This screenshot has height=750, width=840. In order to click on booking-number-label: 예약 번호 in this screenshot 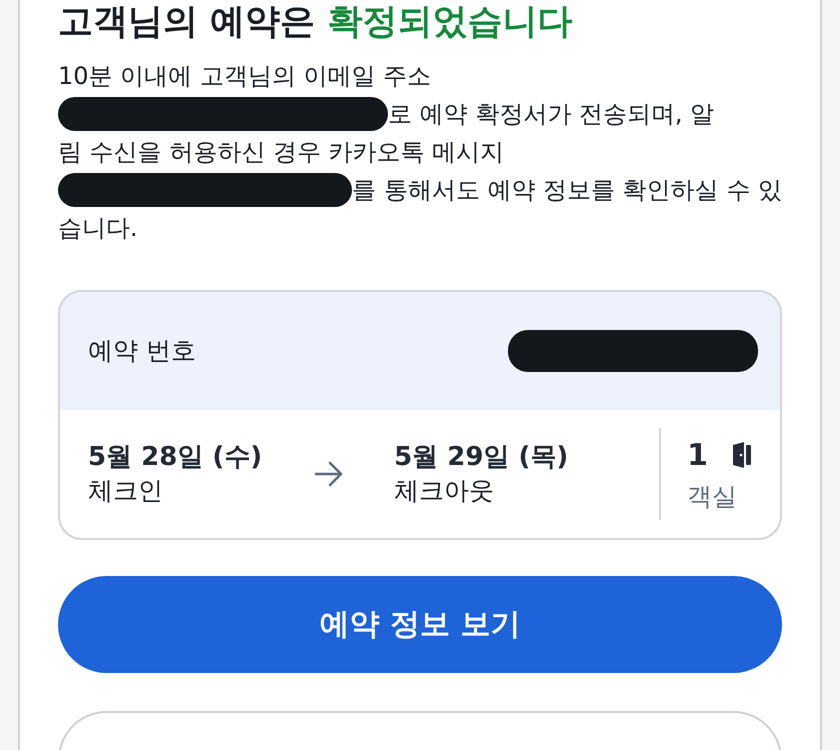, I will do `click(142, 351)`.